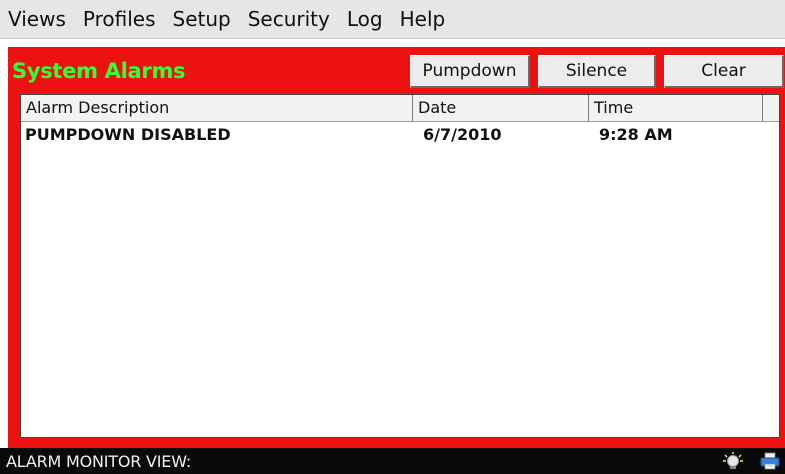 This screenshot has height=474, width=785. I want to click on menu-profiles: Profiles, so click(119, 19).